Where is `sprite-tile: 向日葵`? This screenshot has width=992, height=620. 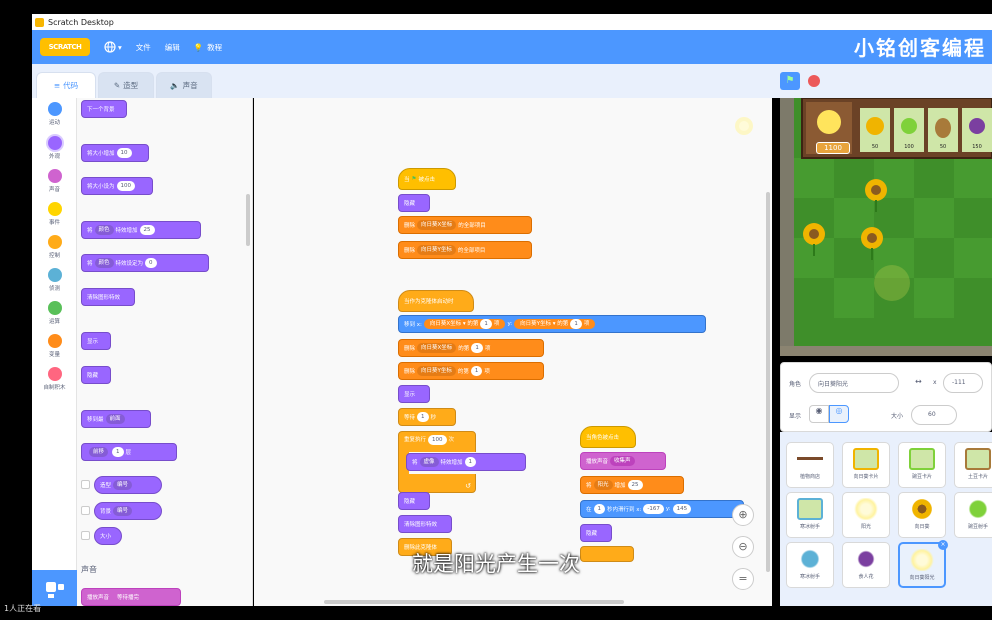 sprite-tile: 向日葵 is located at coordinates (922, 515).